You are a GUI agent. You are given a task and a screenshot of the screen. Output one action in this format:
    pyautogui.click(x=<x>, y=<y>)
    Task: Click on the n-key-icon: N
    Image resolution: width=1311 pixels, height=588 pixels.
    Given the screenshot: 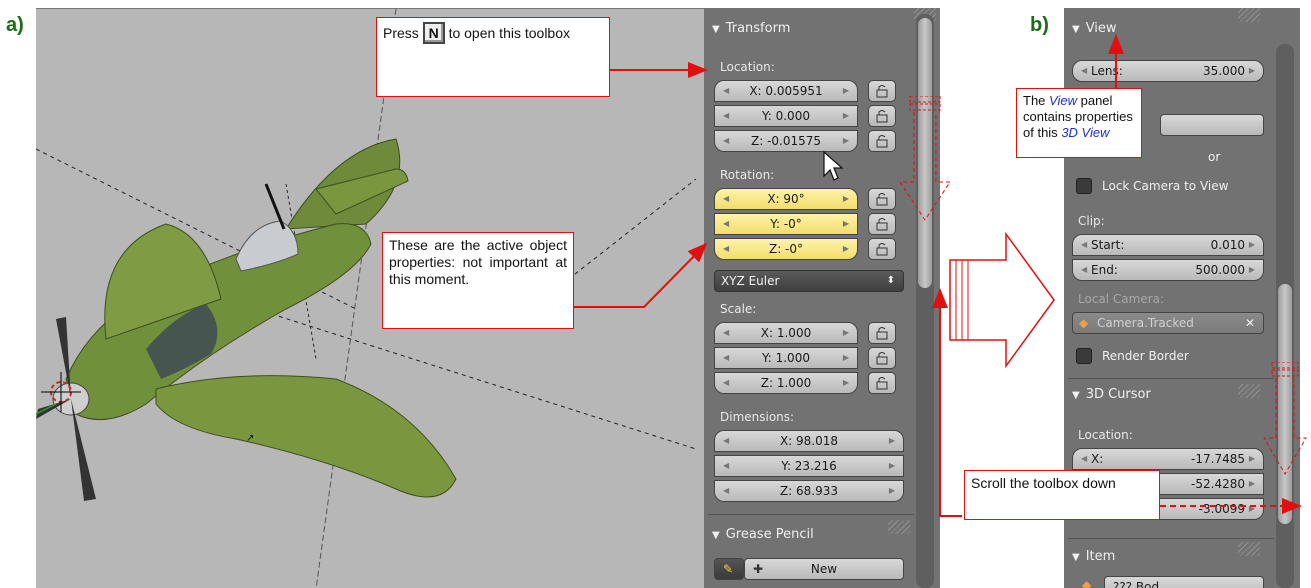 What is the action you would take?
    pyautogui.click(x=433, y=33)
    